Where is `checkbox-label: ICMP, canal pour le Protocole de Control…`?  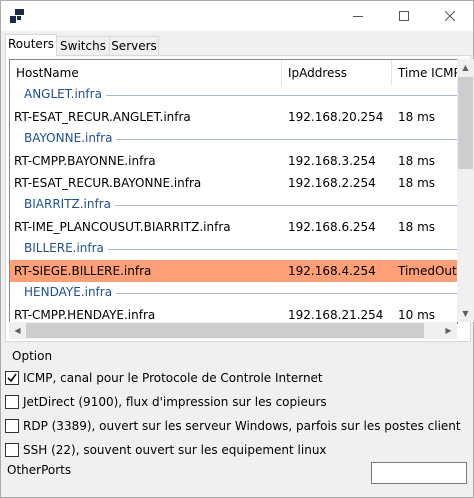 checkbox-label: ICMP, canal pour le Protocole de Control… is located at coordinates (173, 378).